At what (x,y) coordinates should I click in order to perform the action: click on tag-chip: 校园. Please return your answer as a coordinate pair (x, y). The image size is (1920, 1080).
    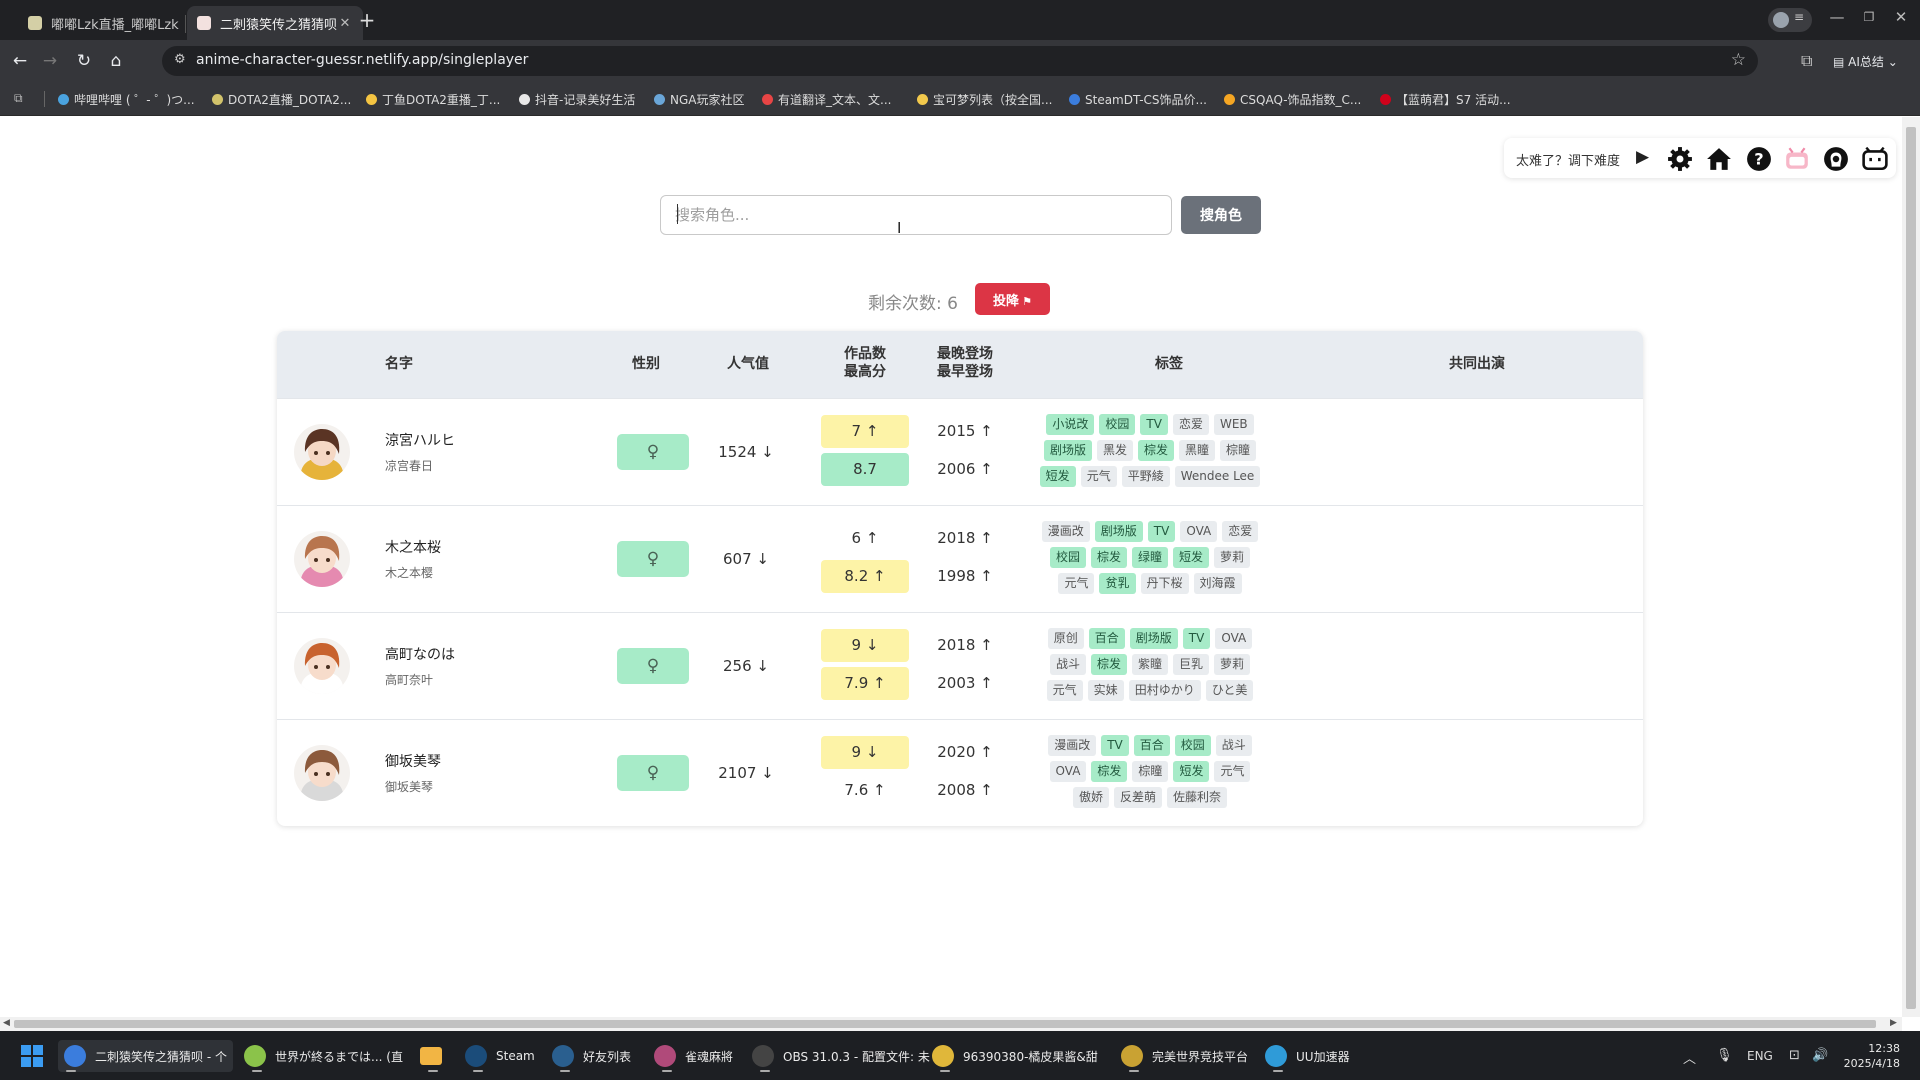
    Looking at the image, I should click on (1192, 745).